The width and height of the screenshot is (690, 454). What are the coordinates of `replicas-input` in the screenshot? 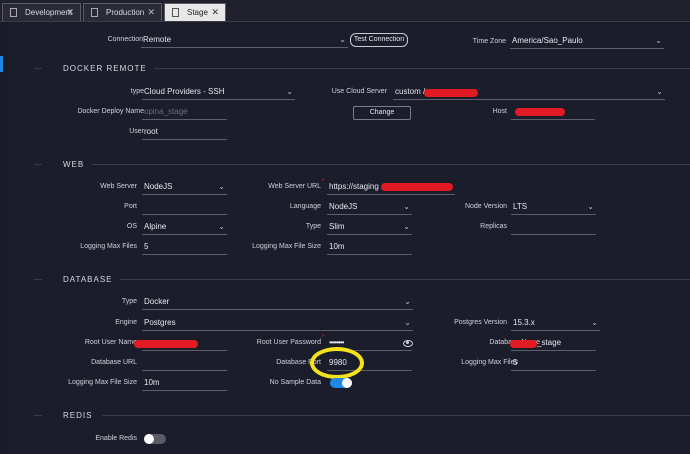 It's located at (553, 227).